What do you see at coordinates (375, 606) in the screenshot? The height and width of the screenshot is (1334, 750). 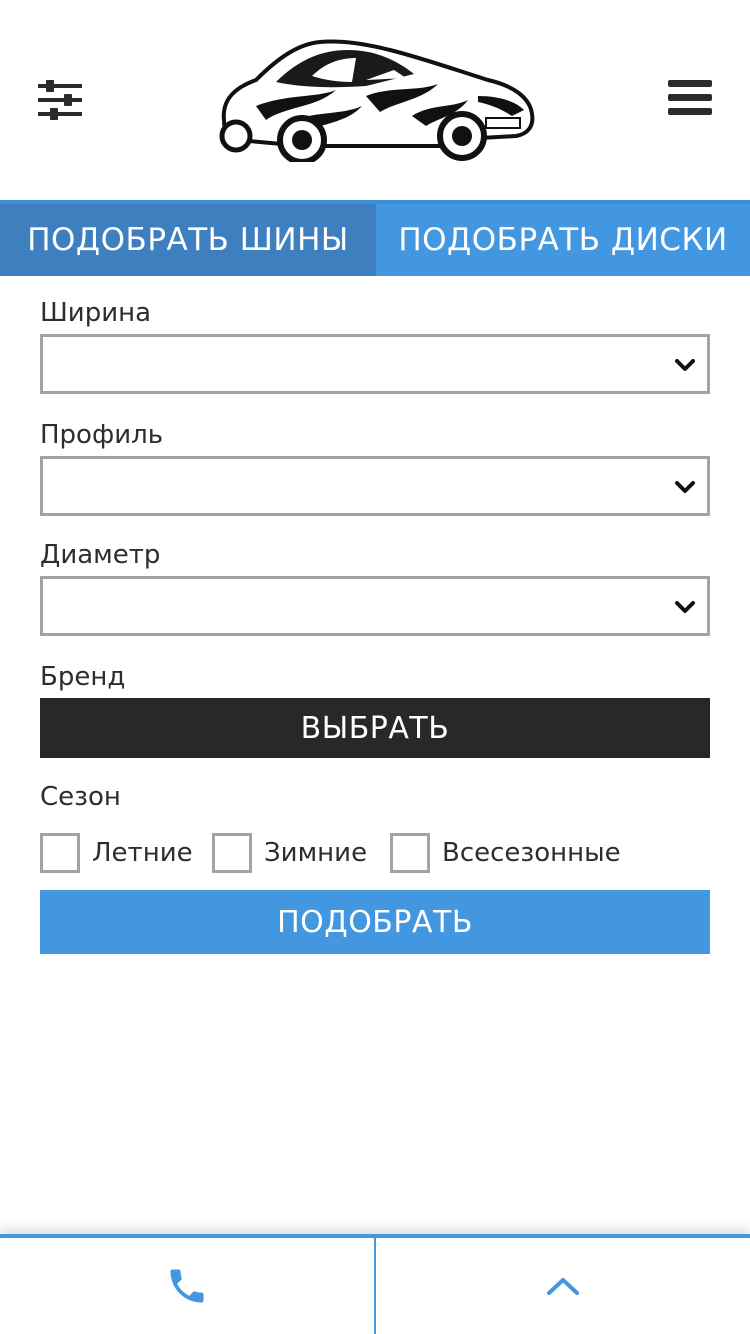 I see `diameter-select` at bounding box center [375, 606].